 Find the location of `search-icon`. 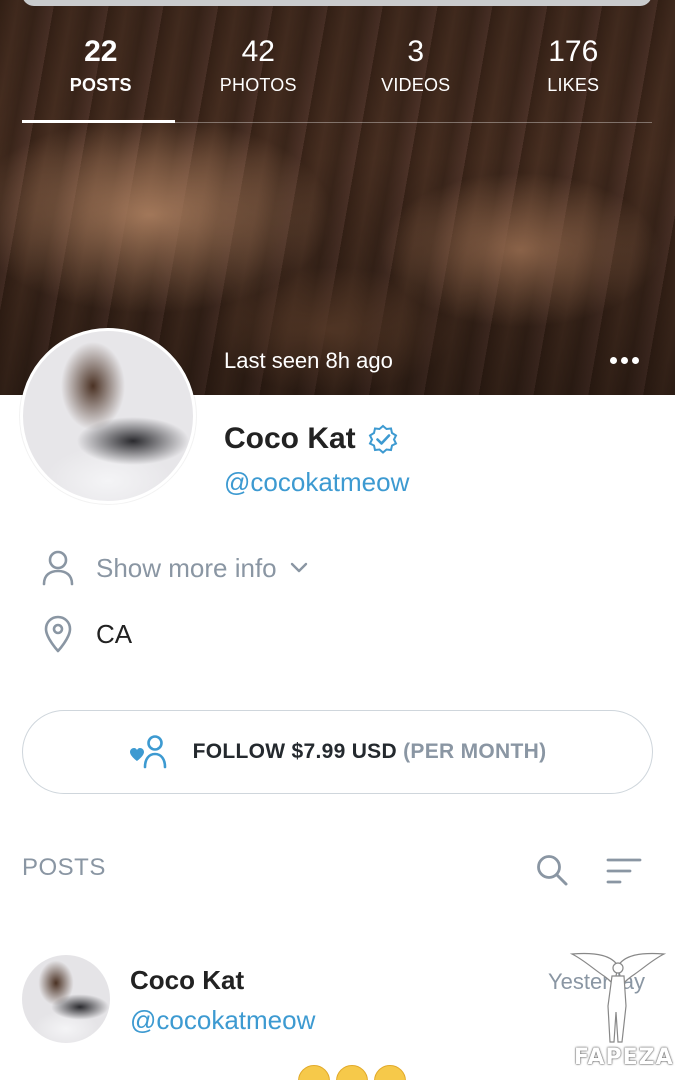

search-icon is located at coordinates (552, 870).